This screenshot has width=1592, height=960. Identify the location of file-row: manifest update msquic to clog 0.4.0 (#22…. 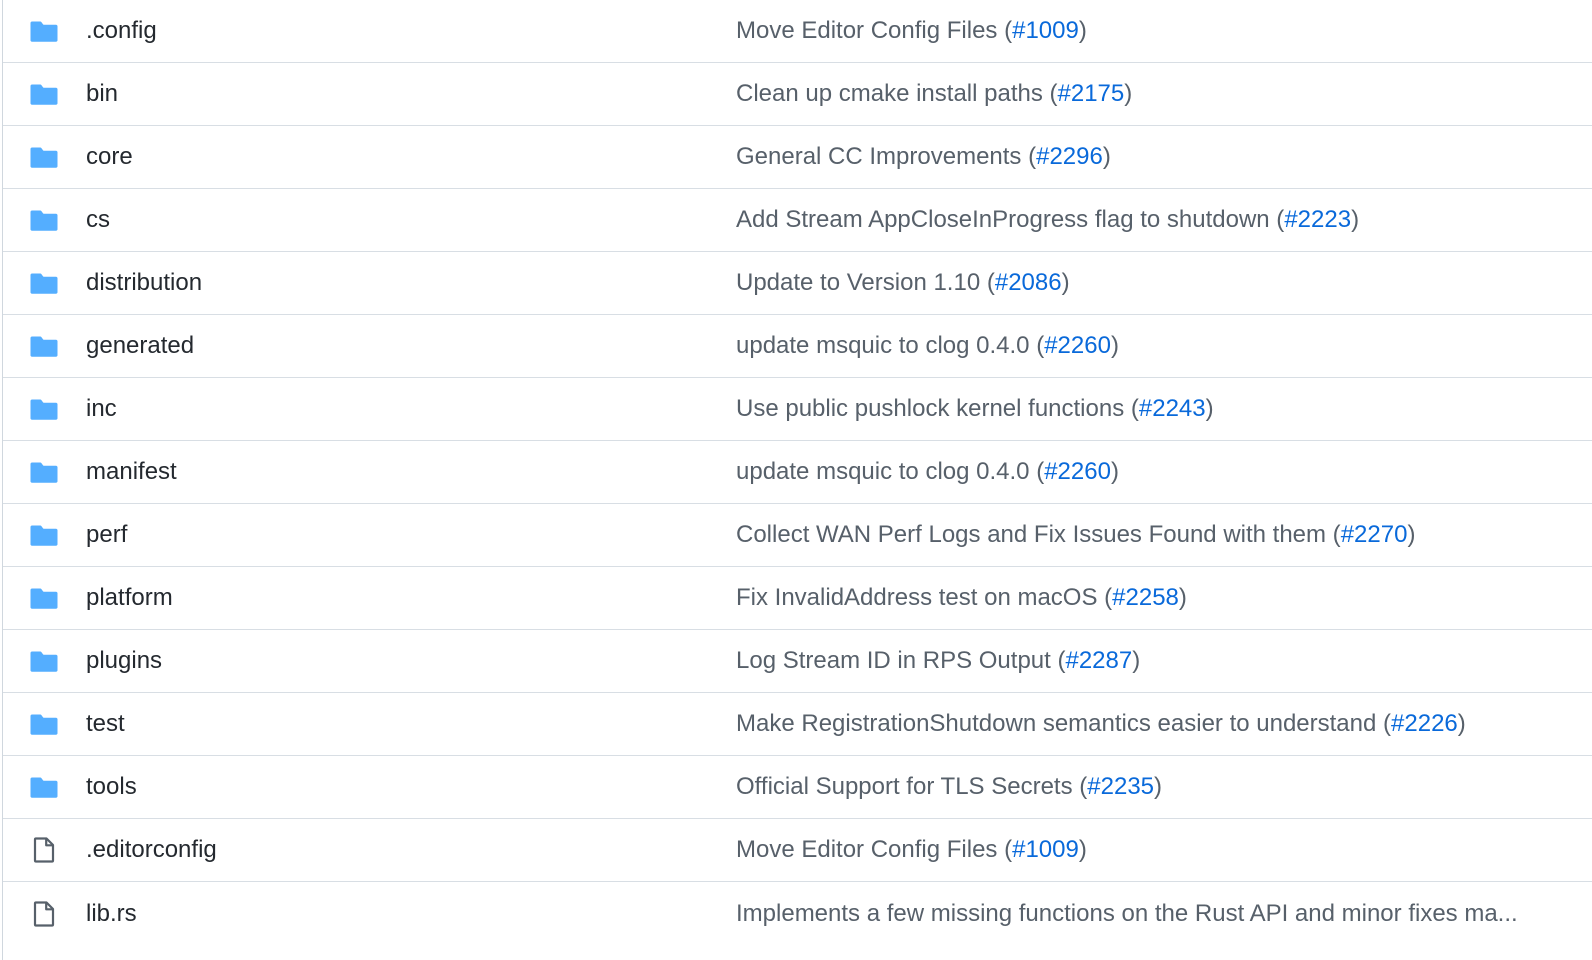
(797, 472).